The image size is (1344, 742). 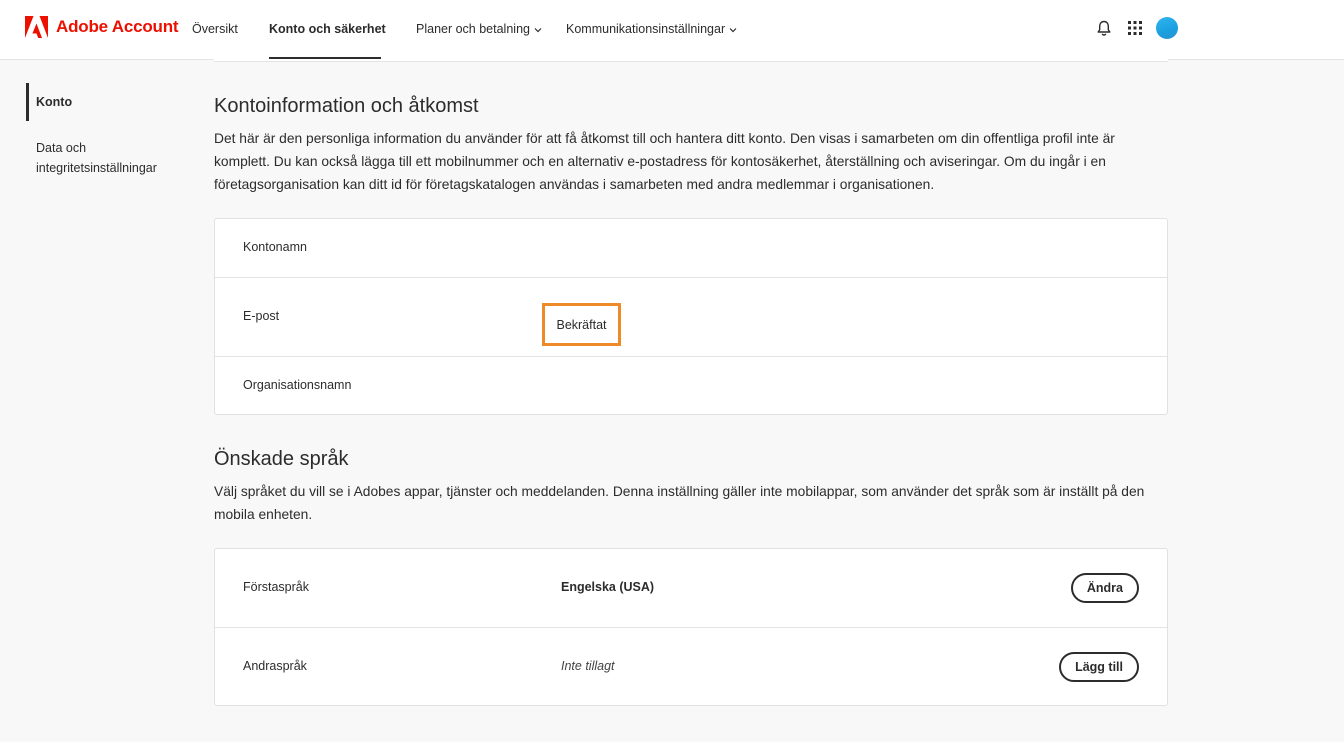 What do you see at coordinates (608, 587) in the screenshot?
I see `first-language-value: Engelska (USA)` at bounding box center [608, 587].